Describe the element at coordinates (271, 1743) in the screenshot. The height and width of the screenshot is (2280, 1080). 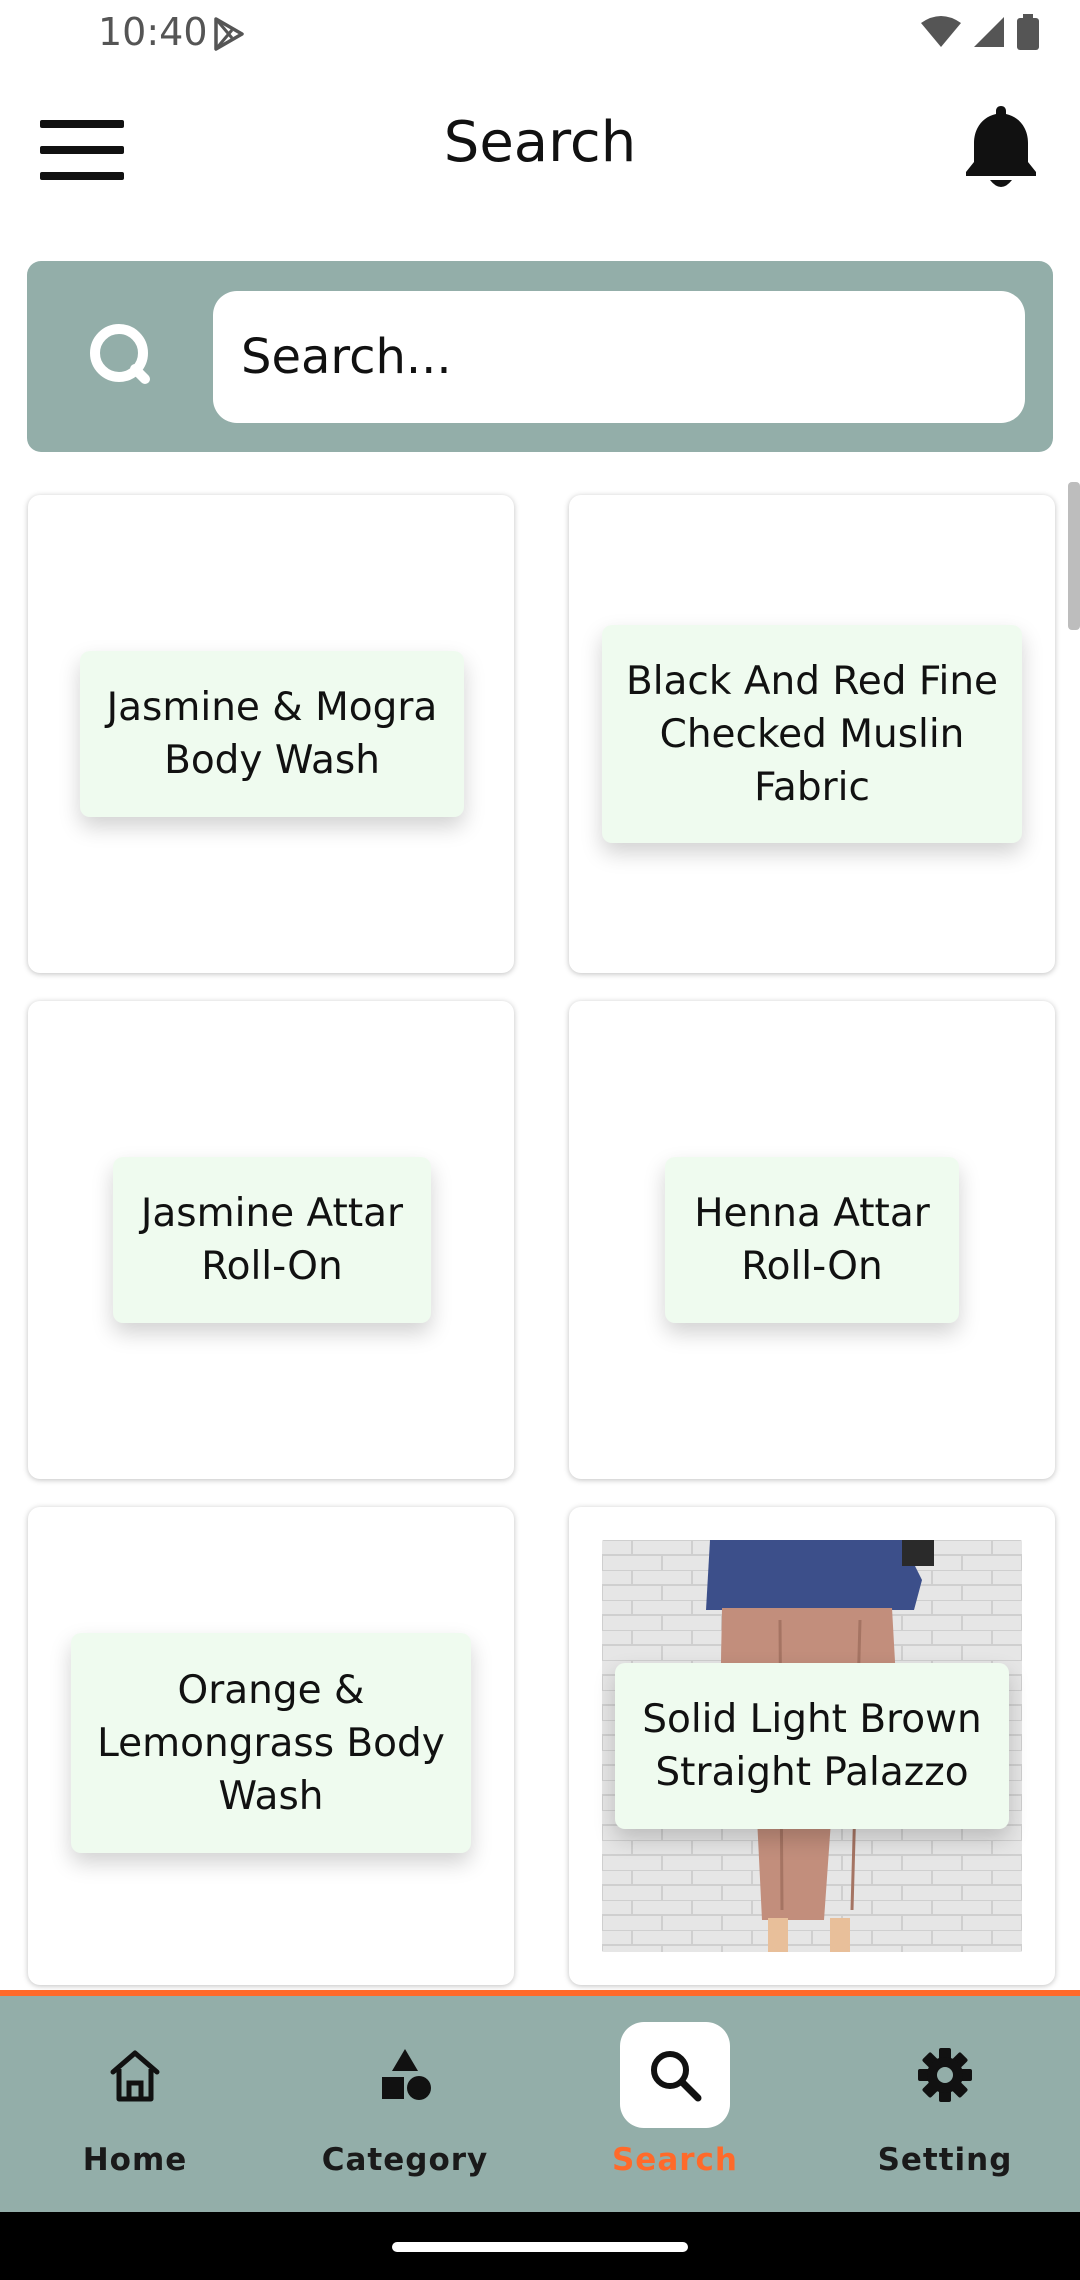
I see `product-name: Orange & Lemongrass Body Wash` at that location.